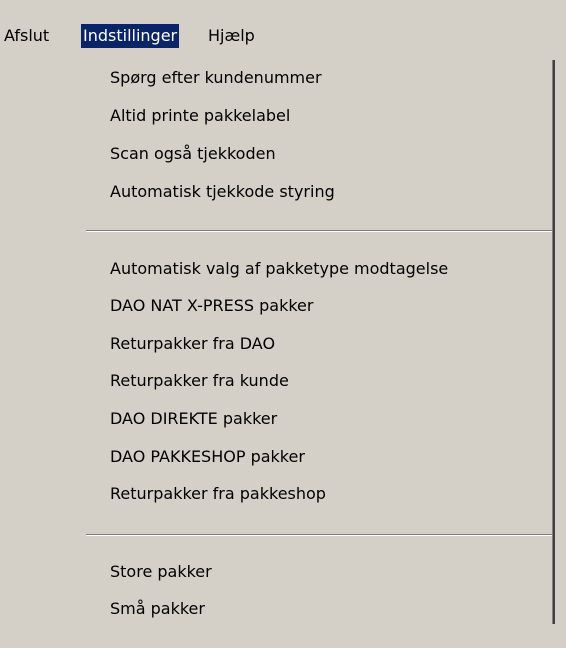 This screenshot has height=648, width=566. I want to click on menu-item-returpakker-kunde: Returpakker fra kunde, so click(199, 381).